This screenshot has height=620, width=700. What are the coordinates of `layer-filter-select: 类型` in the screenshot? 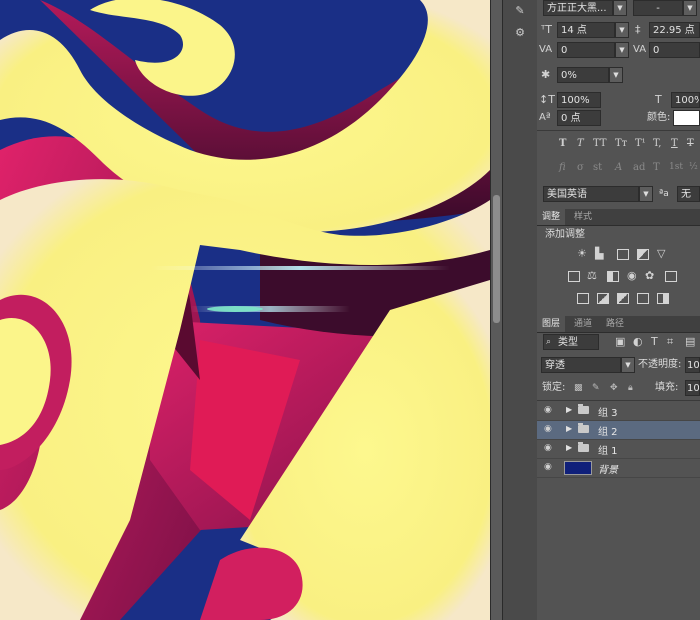 It's located at (571, 342).